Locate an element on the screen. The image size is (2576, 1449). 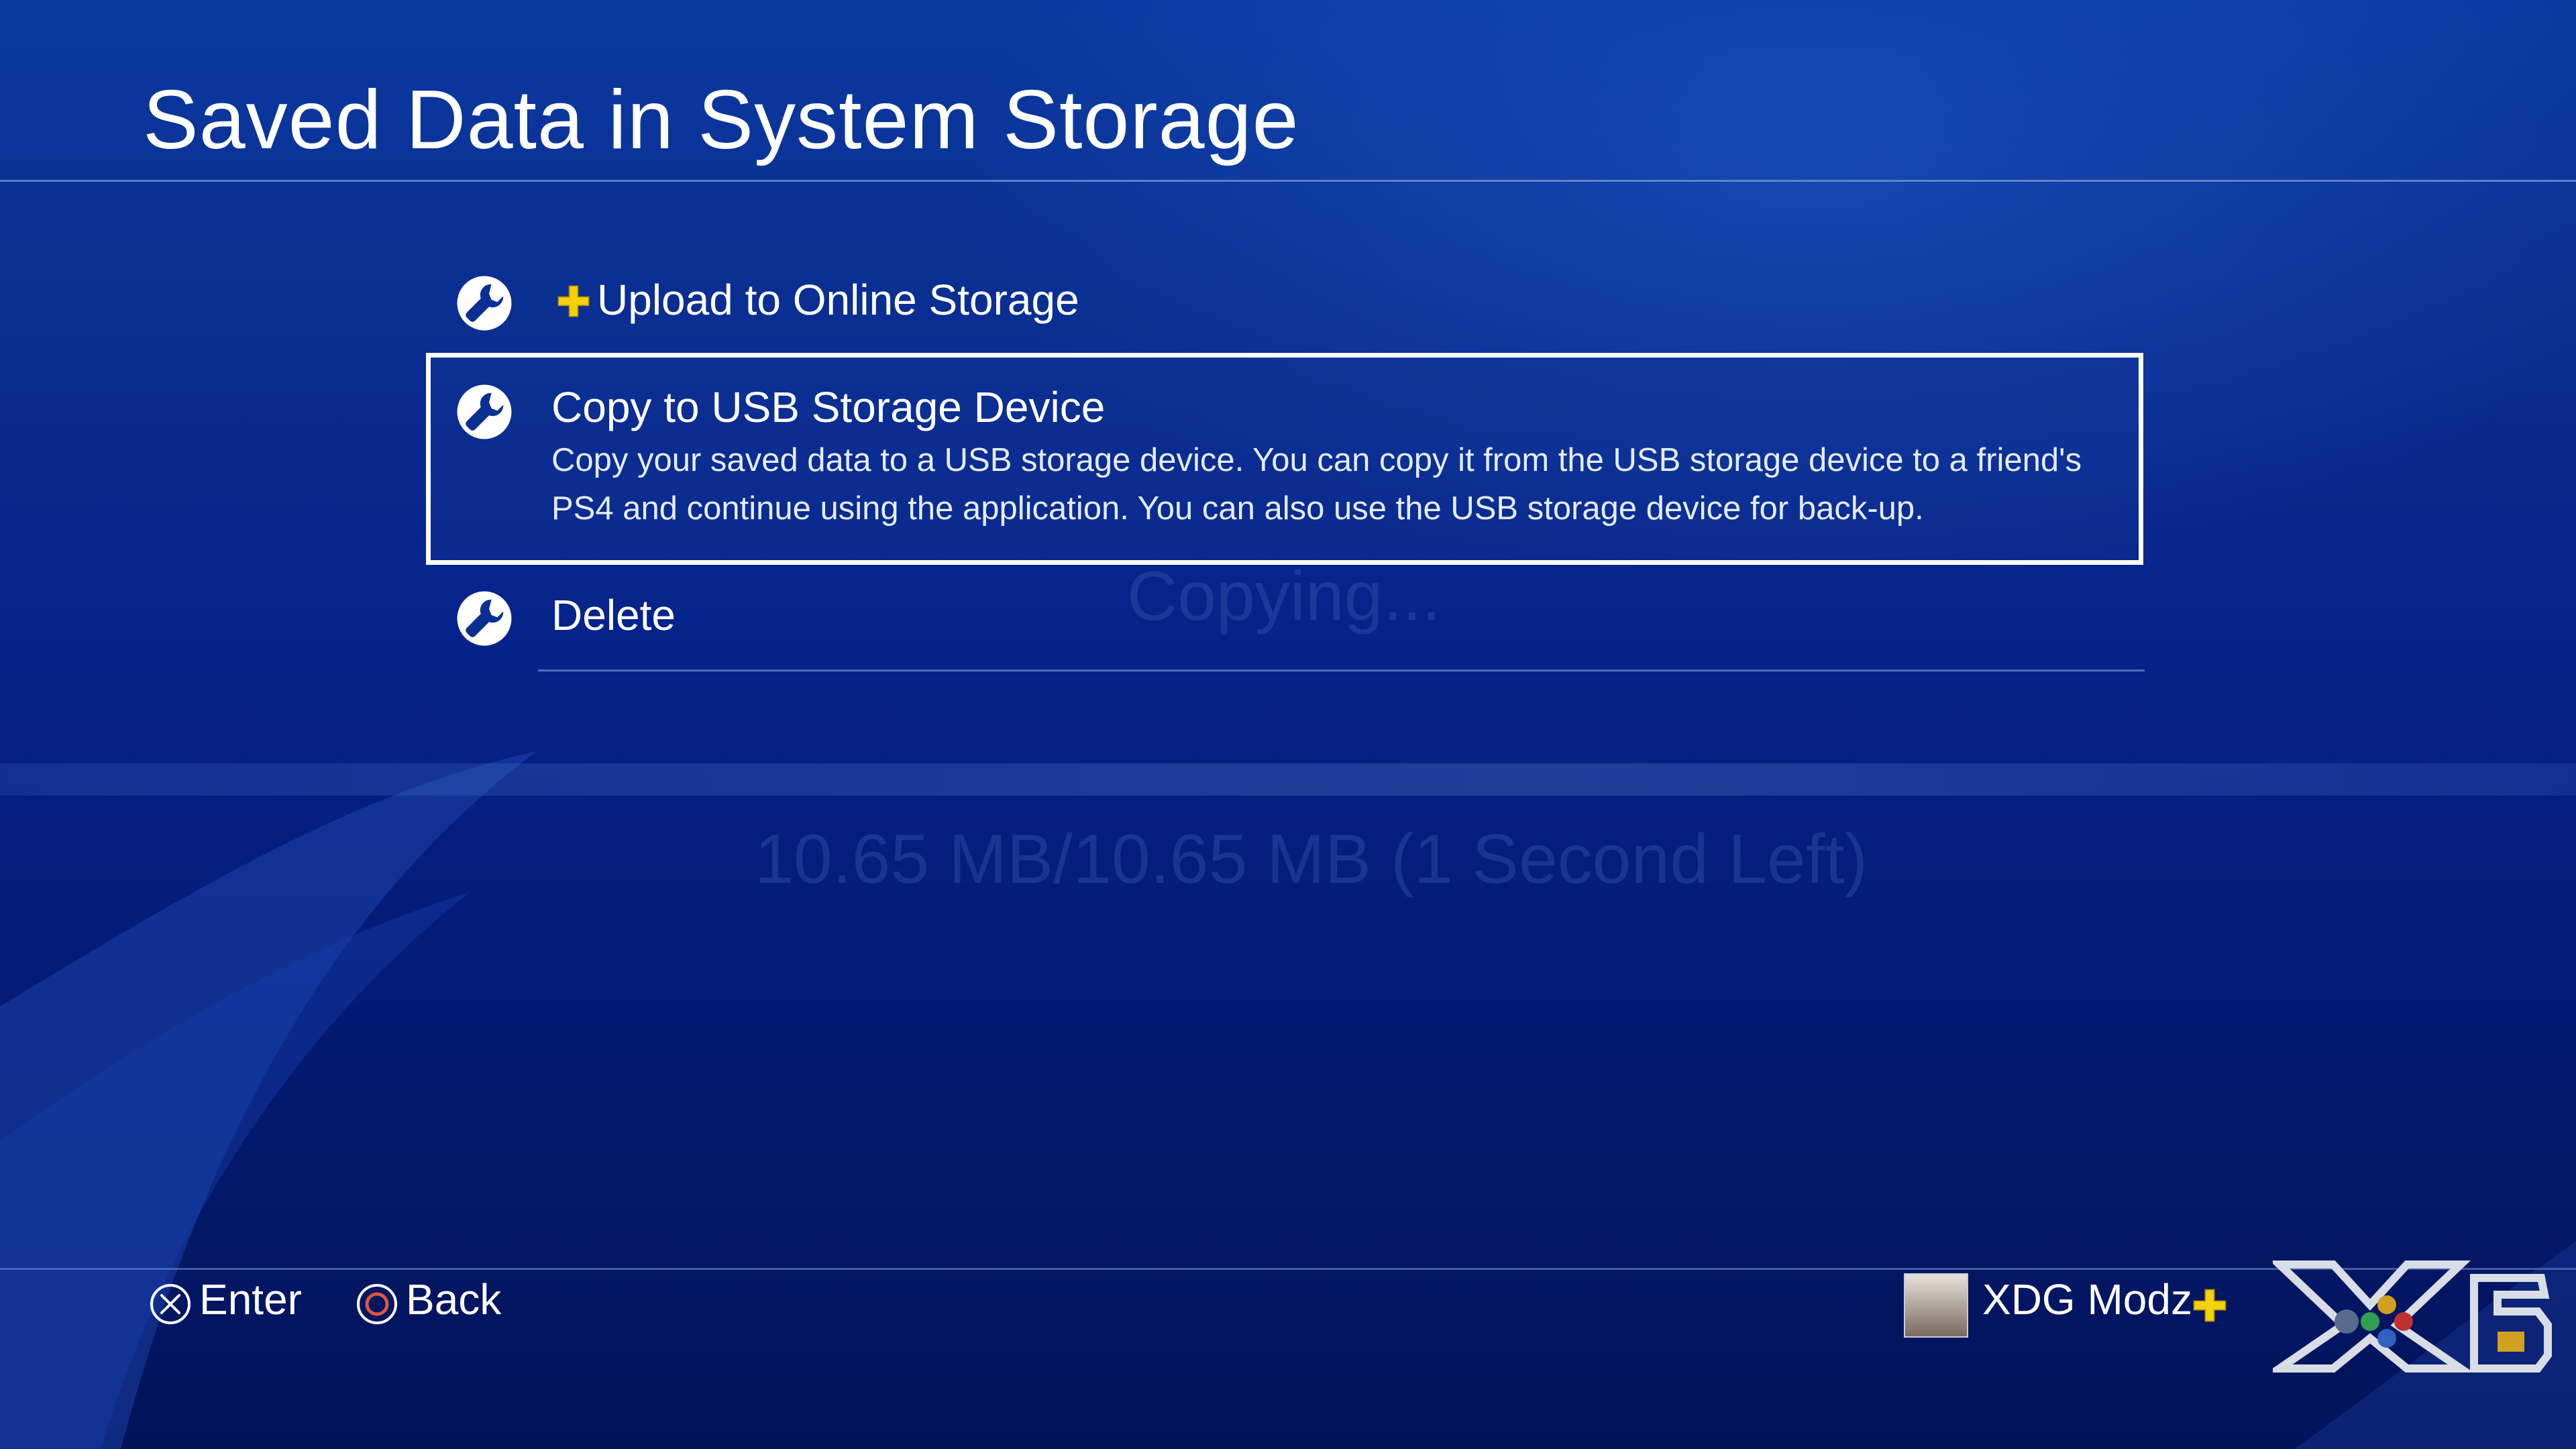
menu-item-label: Copy to USB Storage Device is located at coordinates (828, 407).